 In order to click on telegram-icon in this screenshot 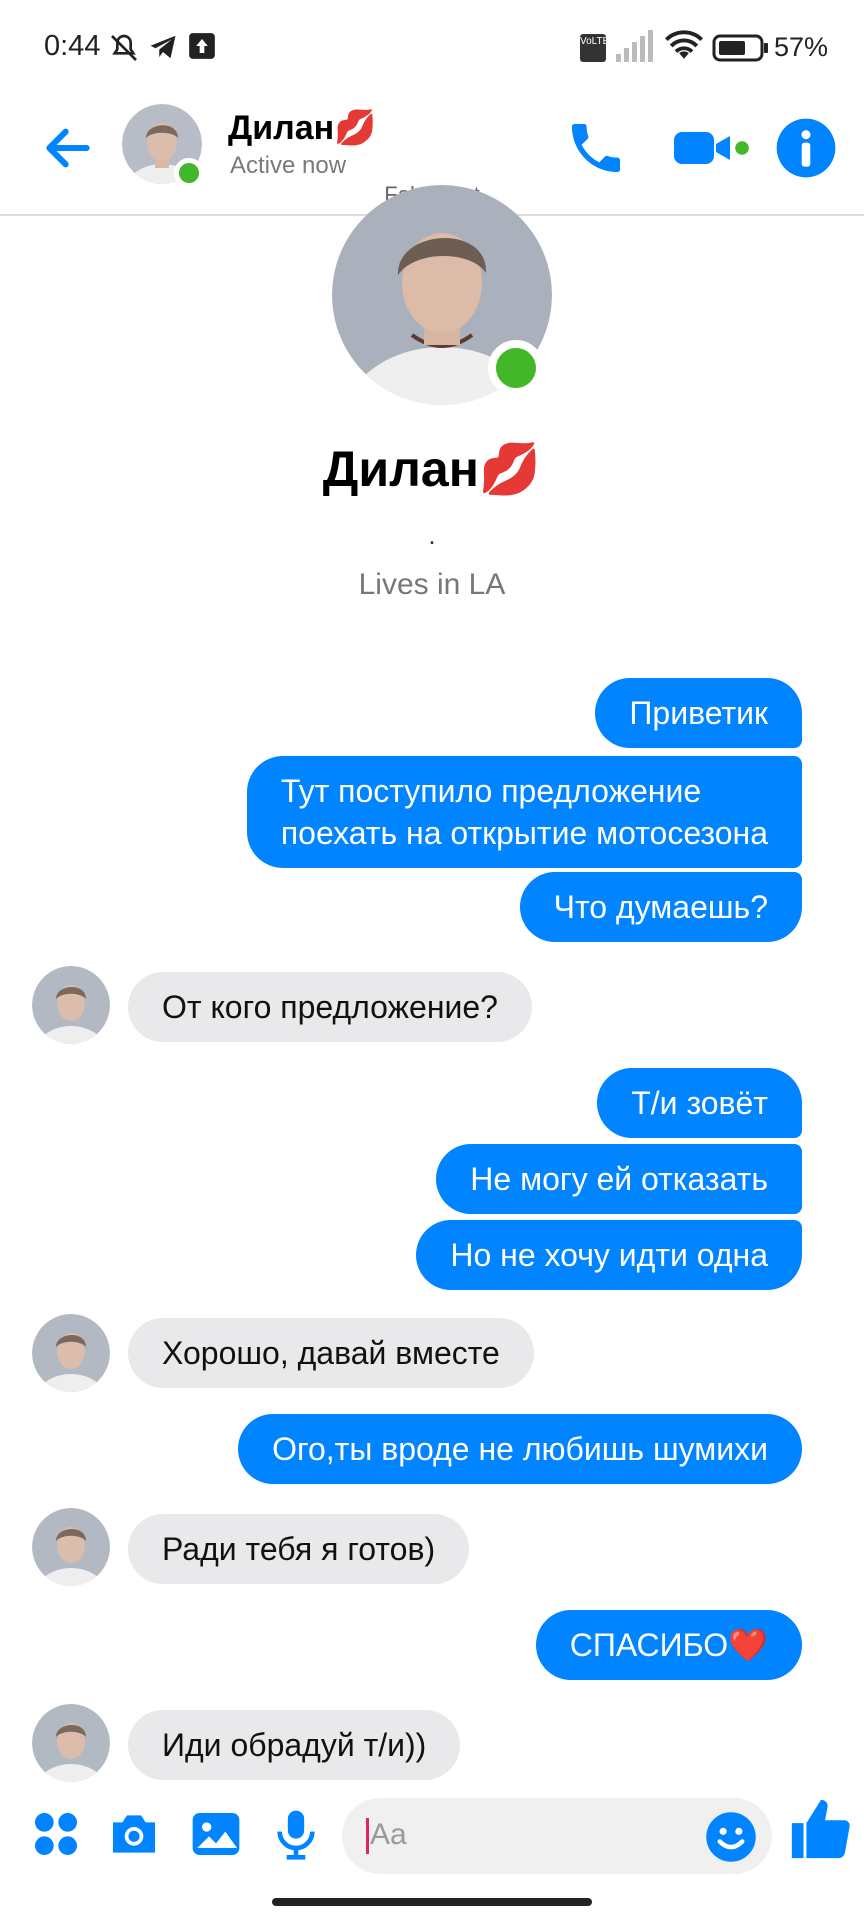, I will do `click(163, 47)`.